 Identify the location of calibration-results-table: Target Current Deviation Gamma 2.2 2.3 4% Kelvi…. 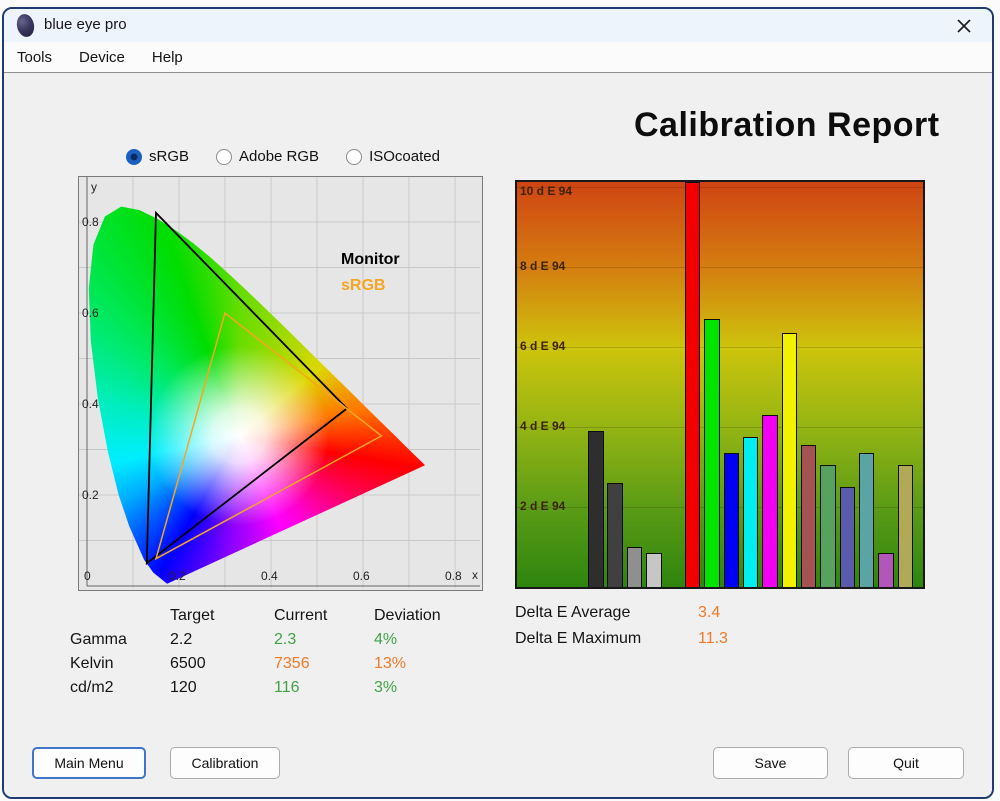
(277, 652).